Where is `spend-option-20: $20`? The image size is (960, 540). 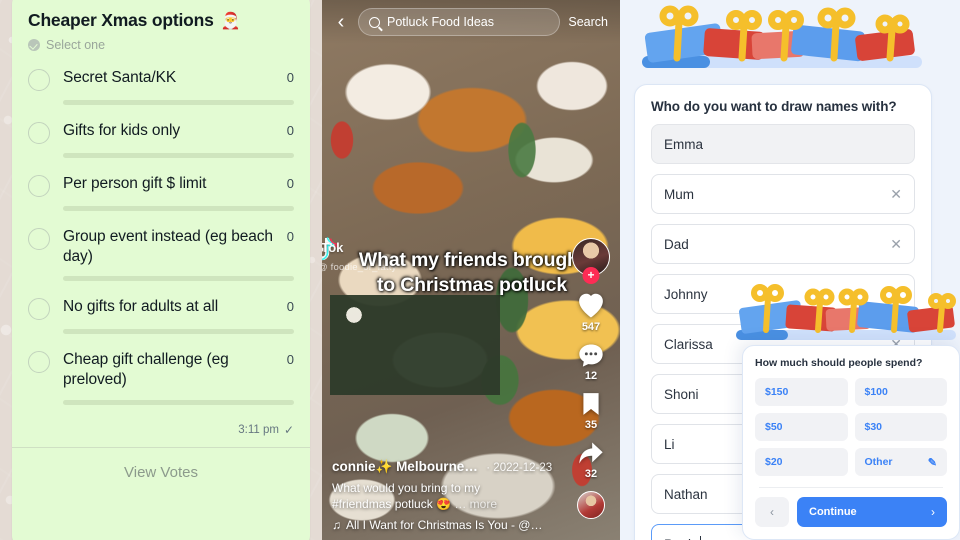 spend-option-20: $20 is located at coordinates (801, 462).